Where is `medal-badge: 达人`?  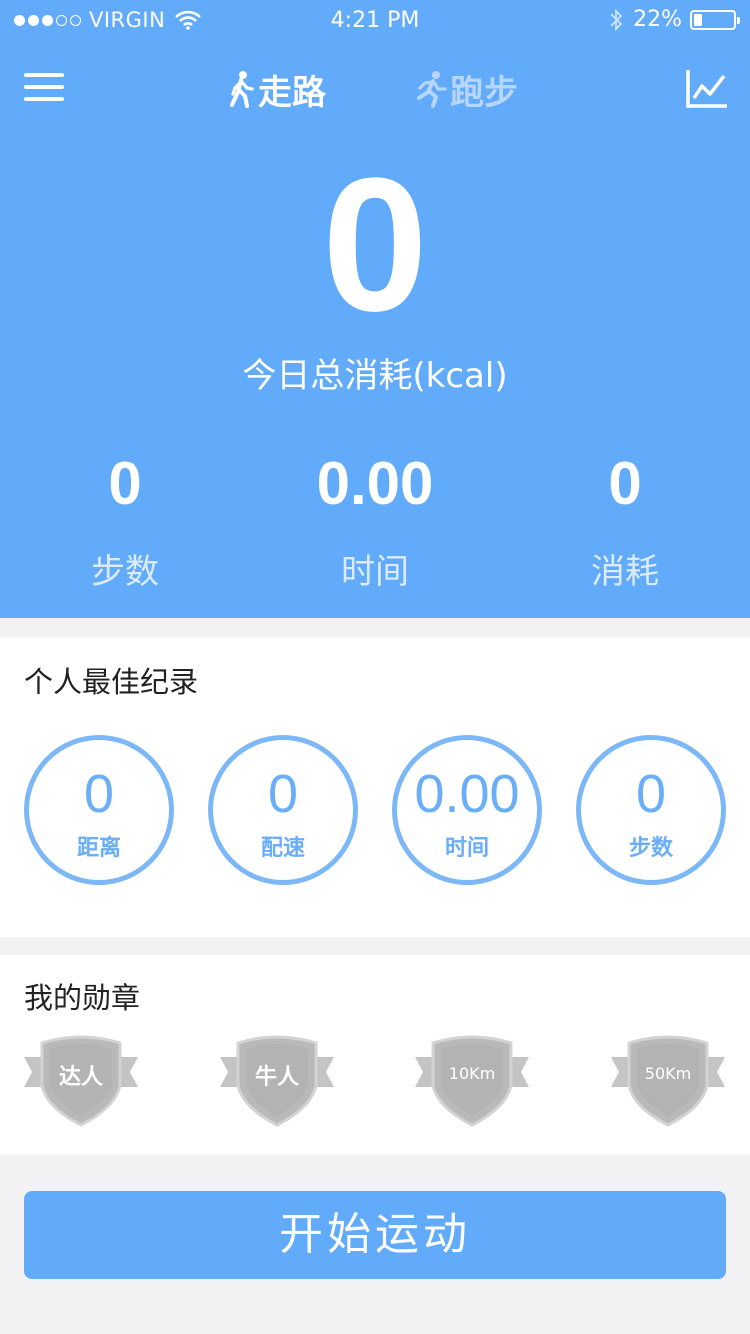
medal-badge: 达人 is located at coordinates (81, 1081).